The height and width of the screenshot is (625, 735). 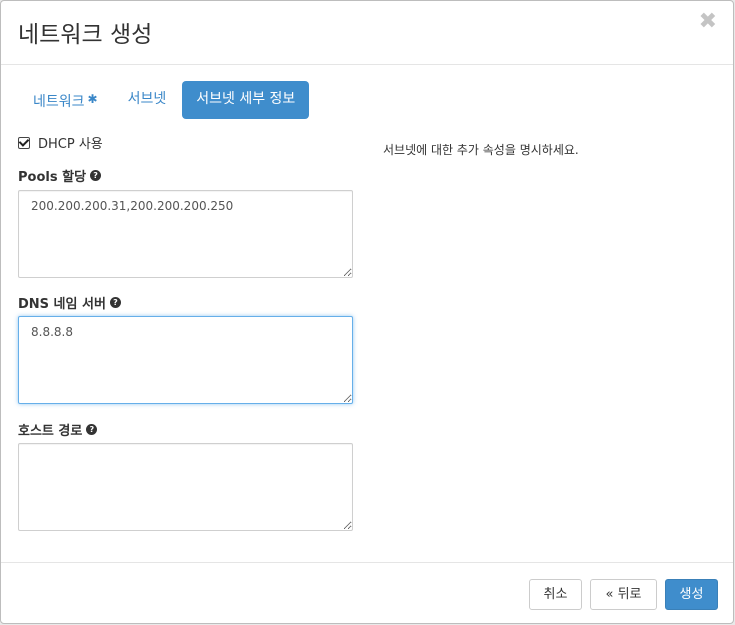 I want to click on checkbox-checked-icon, so click(x=24, y=142).